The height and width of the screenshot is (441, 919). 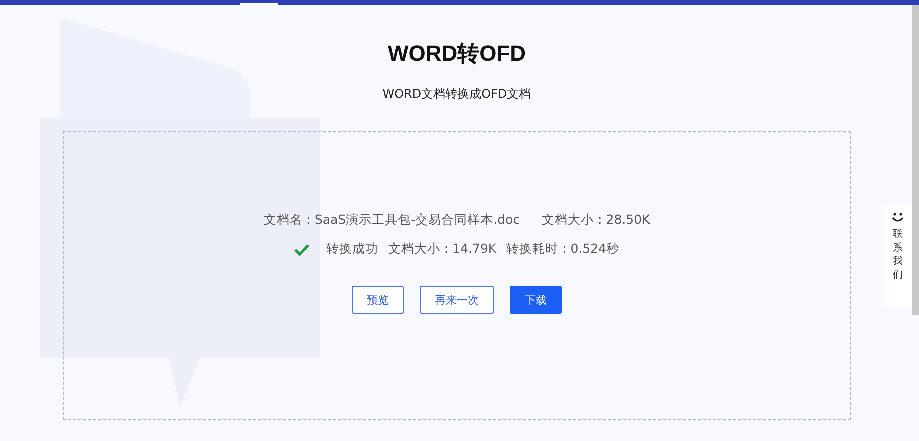 What do you see at coordinates (563, 249) in the screenshot?
I see `conversion-time: 转换耗时 : 0.524秒` at bounding box center [563, 249].